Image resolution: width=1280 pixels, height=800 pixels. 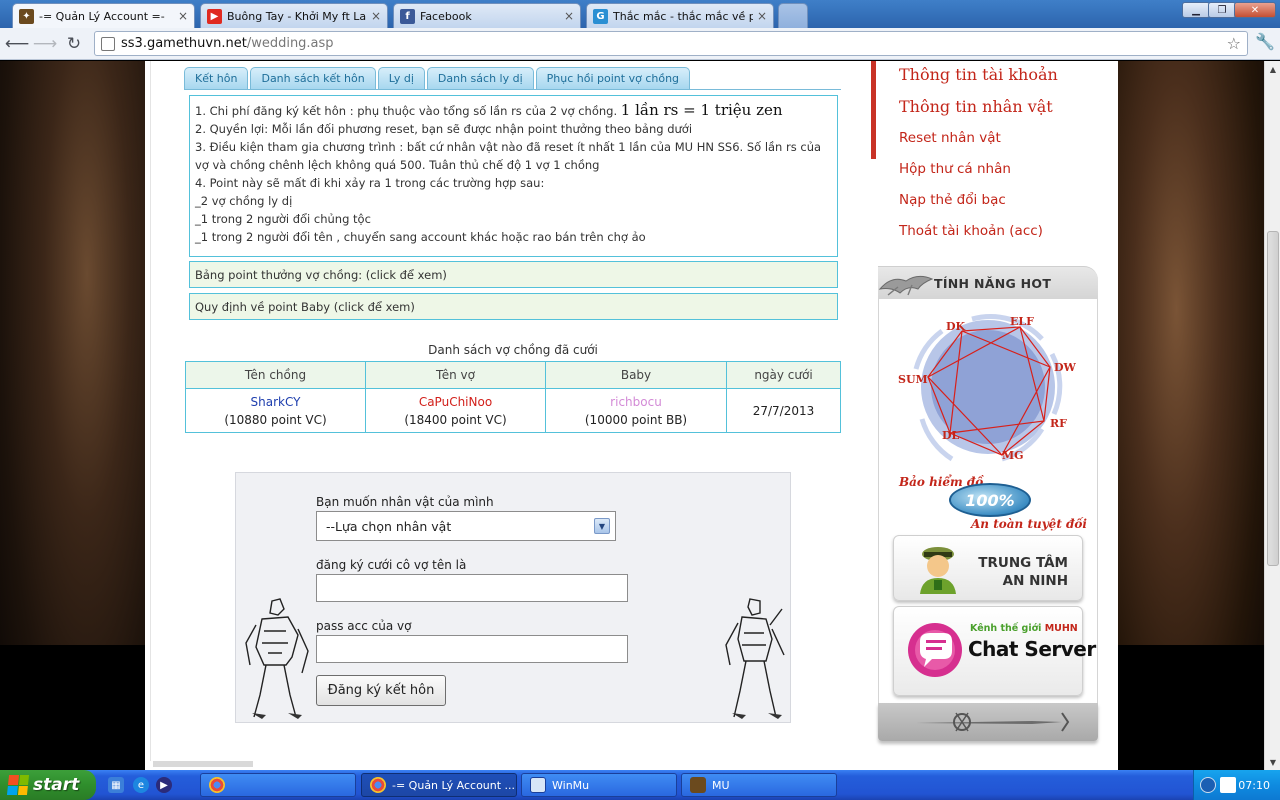 What do you see at coordinates (389, 526) in the screenshot?
I see `character-select-value: --Lựa chọn nhân vật` at bounding box center [389, 526].